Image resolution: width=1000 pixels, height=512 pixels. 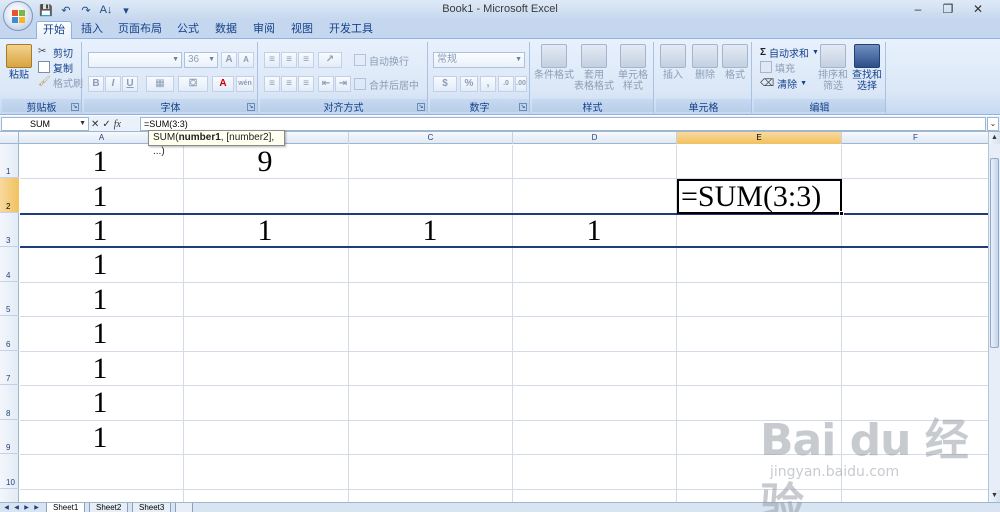 What do you see at coordinates (140, 30) in the screenshot?
I see `tab-page-layout: 页面布局` at bounding box center [140, 30].